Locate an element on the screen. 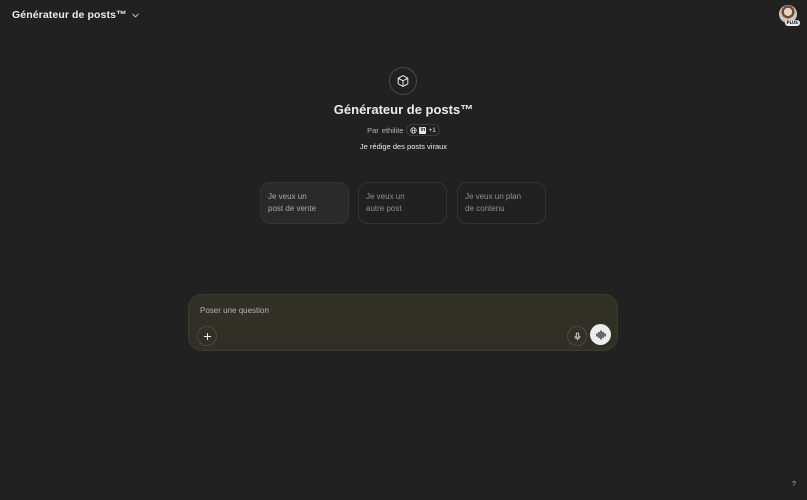 Image resolution: width=807 pixels, height=500 pixels. gpt-selector: Générateur de posts™ is located at coordinates (76, 15).